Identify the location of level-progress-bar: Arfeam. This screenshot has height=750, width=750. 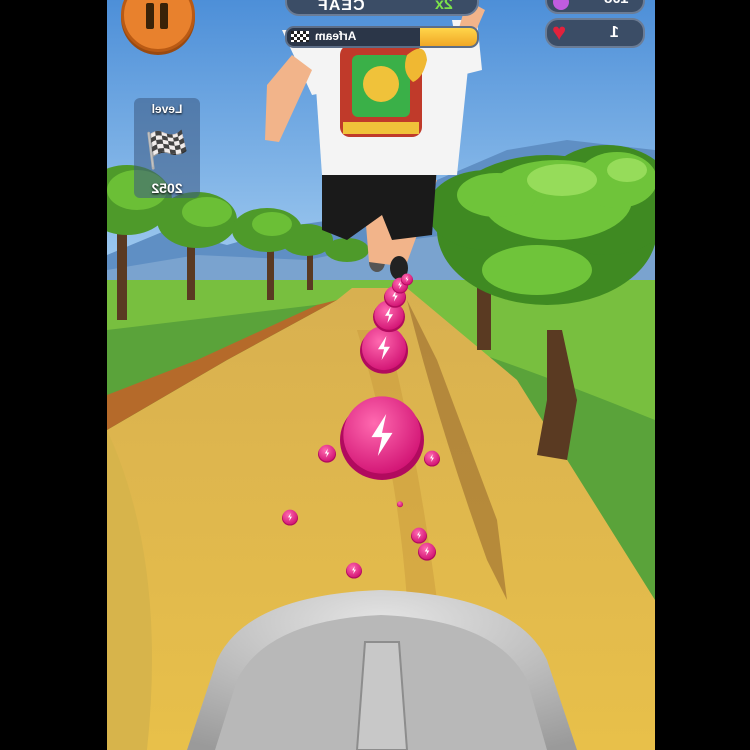
(382, 37).